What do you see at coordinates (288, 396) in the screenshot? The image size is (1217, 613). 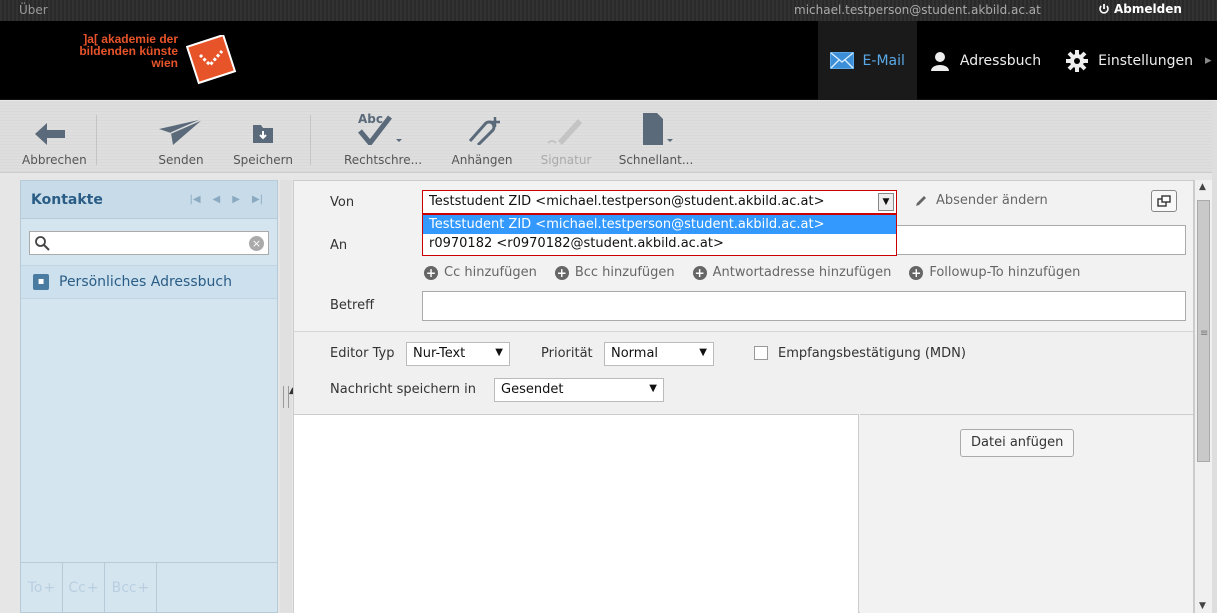 I see `panel-splitter: ▲` at bounding box center [288, 396].